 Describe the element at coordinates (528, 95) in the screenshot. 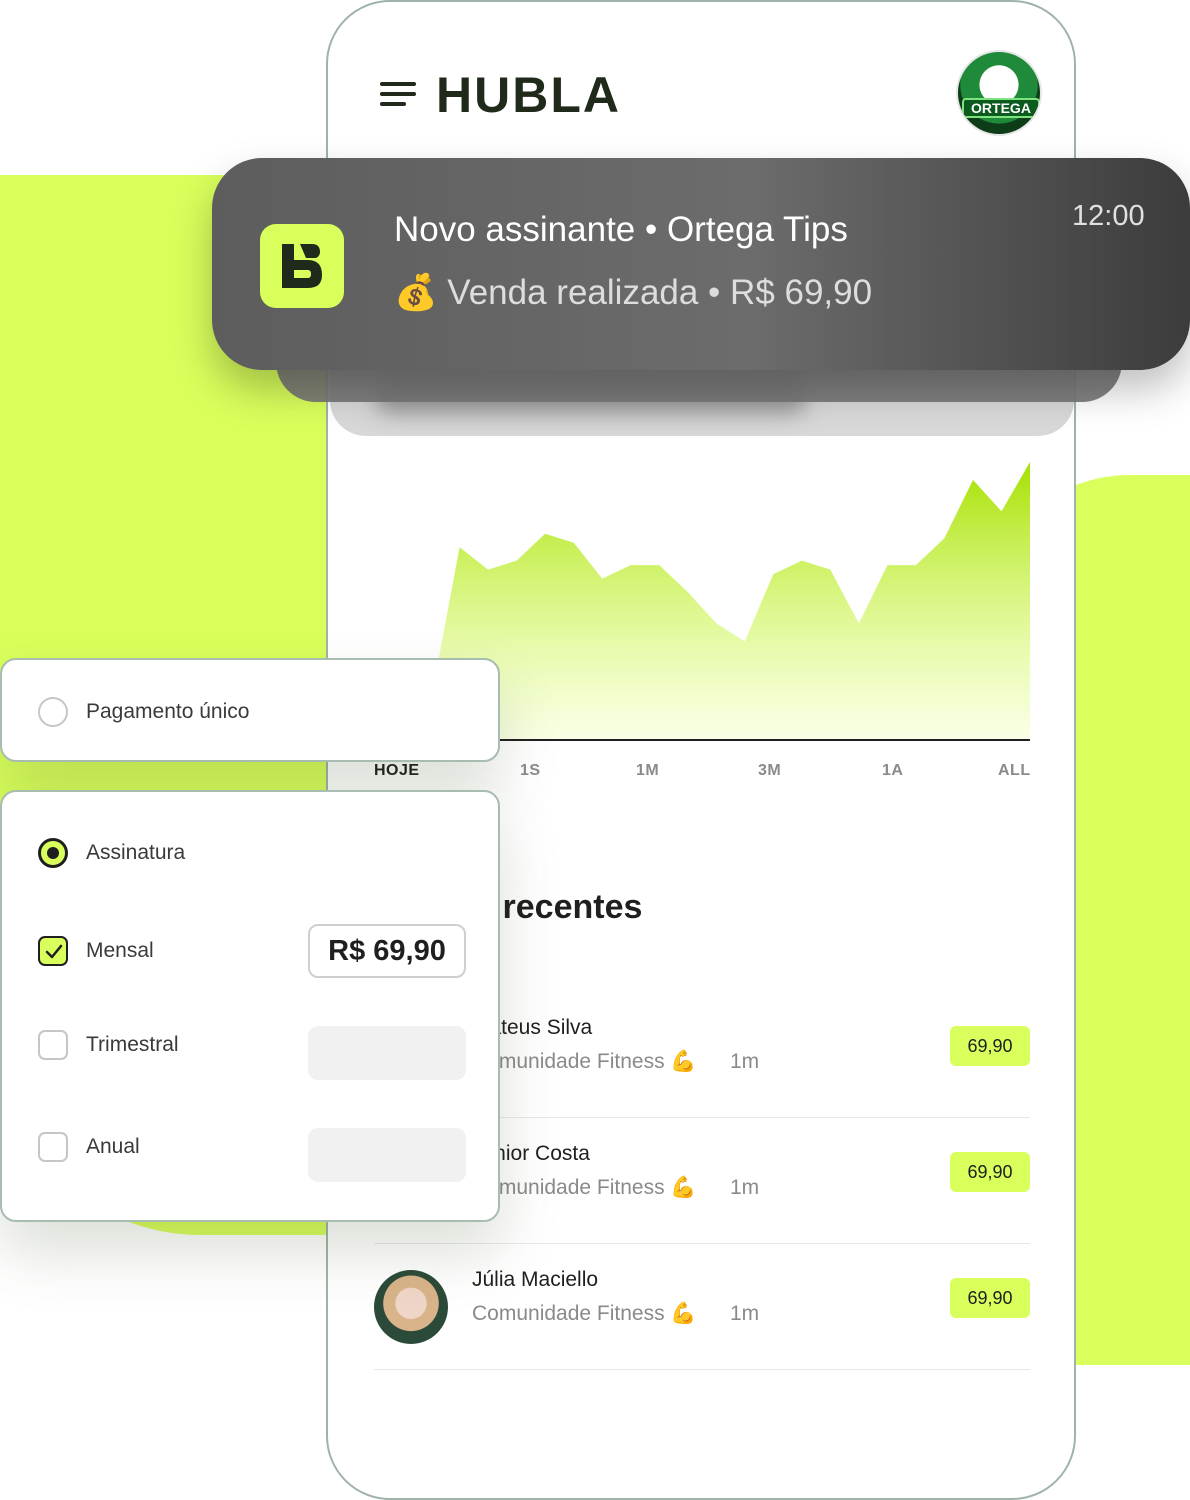

I see `app-logo: HUBLA` at that location.